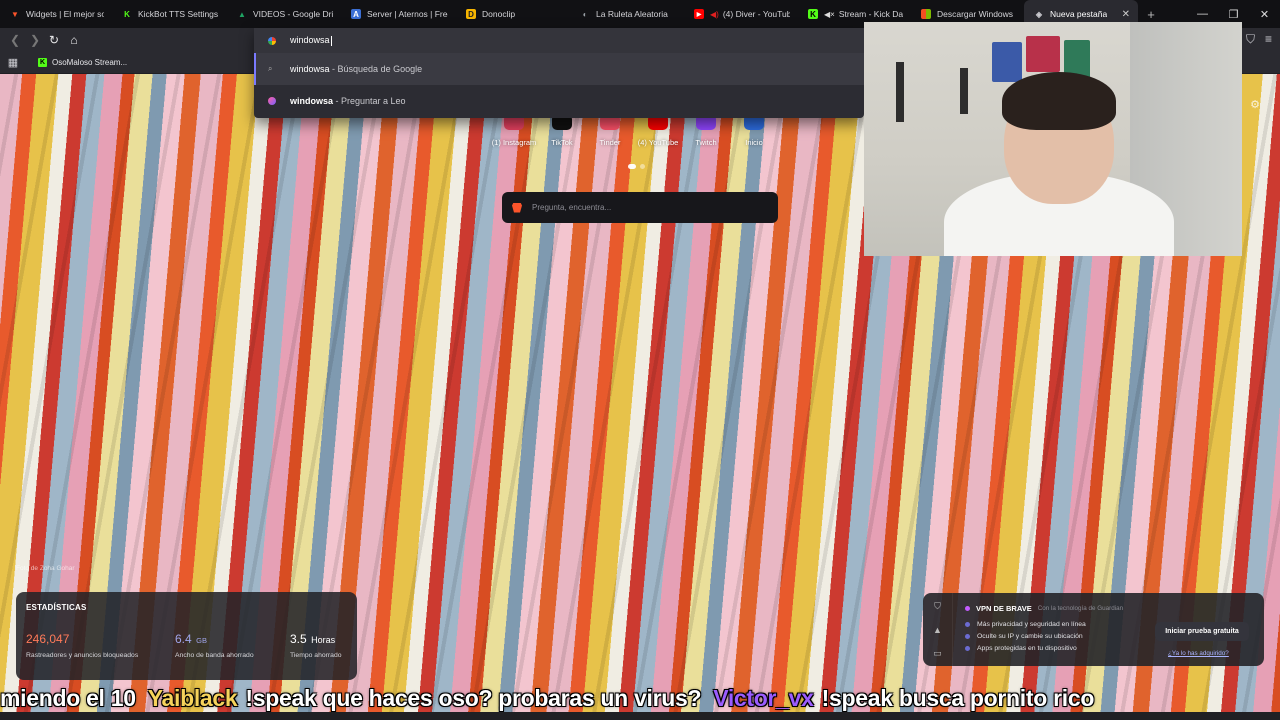 The image size is (1280, 720). Describe the element at coordinates (632, 166) in the screenshot. I see `pager-dot-active` at that location.